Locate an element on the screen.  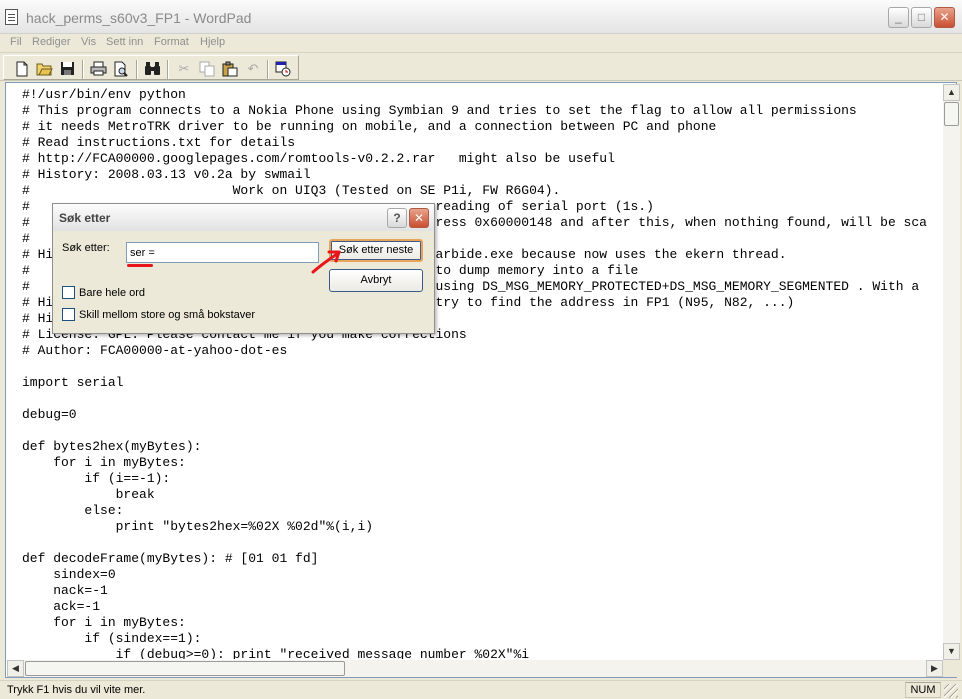
status-bar: Trykk F1 hvis du vil vite mer. NUM is located at coordinates (481, 689).